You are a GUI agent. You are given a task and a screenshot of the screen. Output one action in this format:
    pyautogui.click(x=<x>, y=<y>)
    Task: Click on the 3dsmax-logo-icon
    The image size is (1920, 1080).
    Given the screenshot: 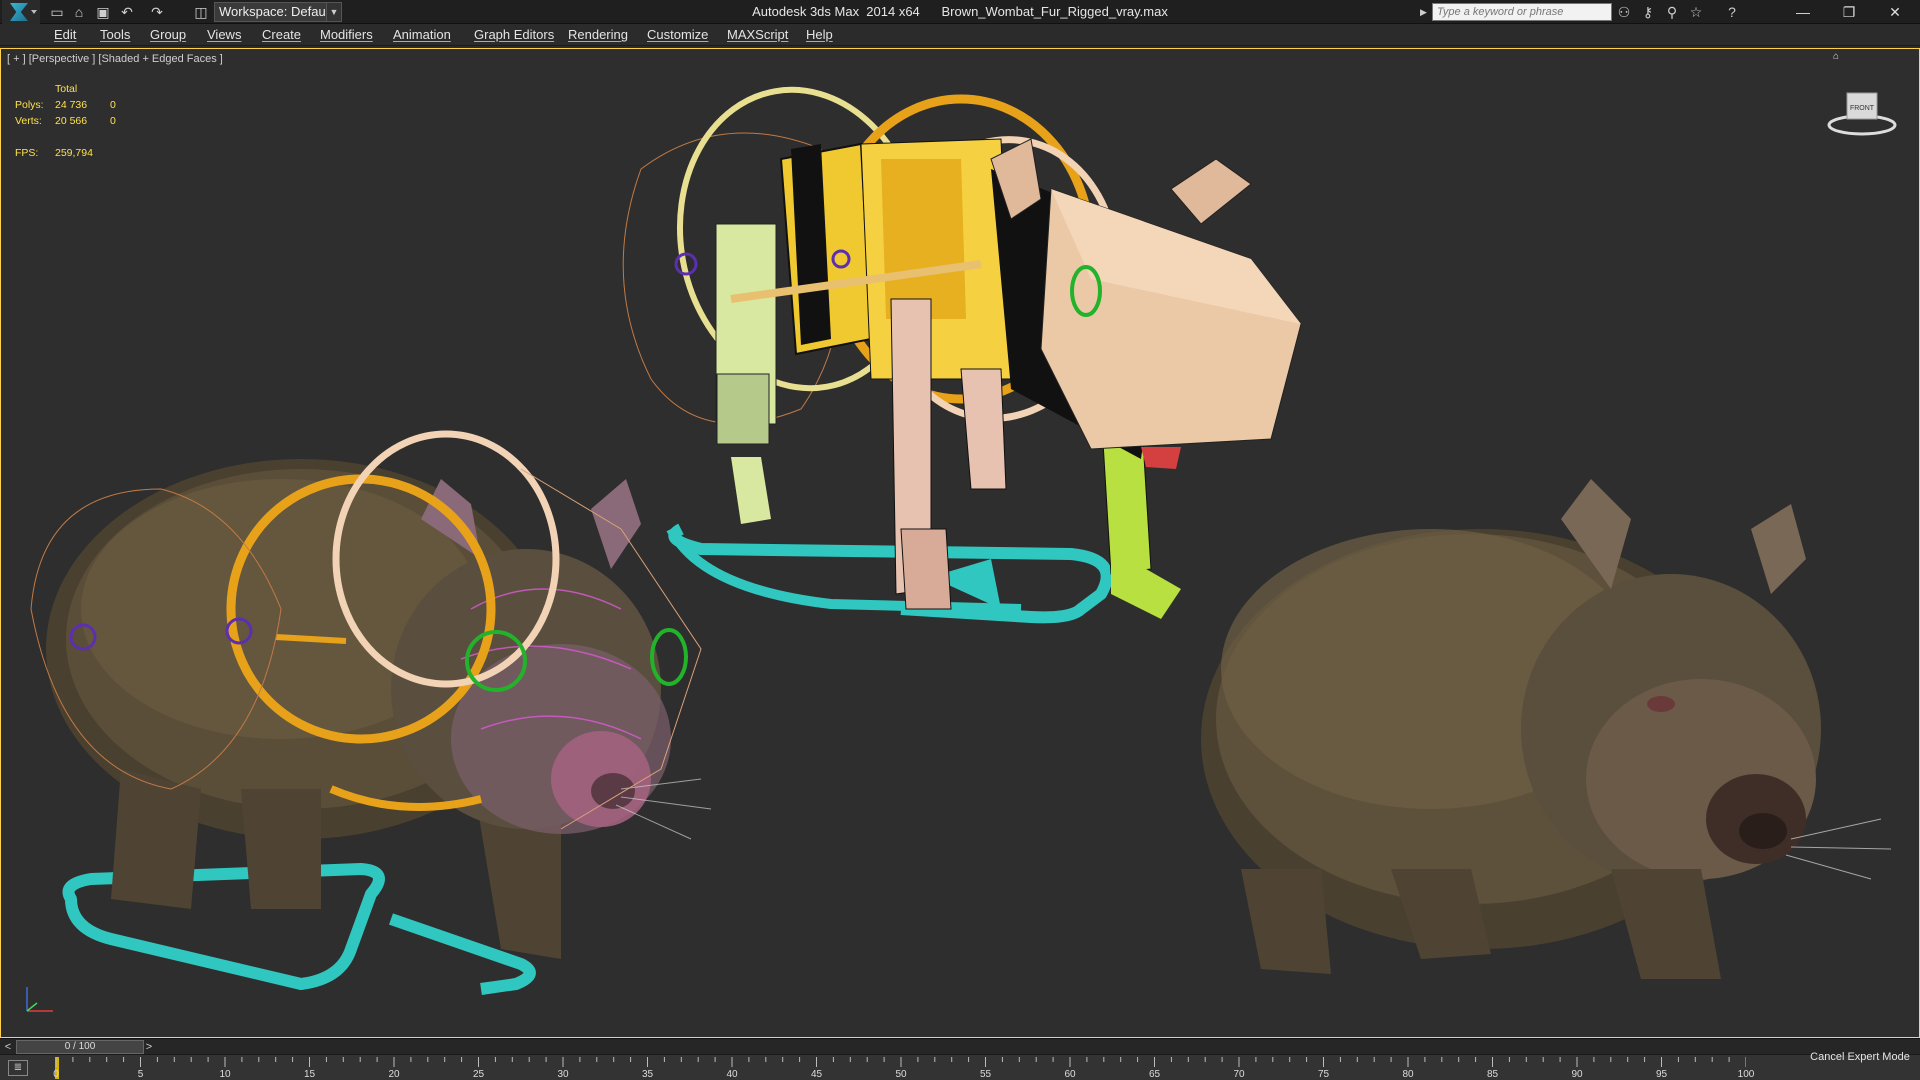 What is the action you would take?
    pyautogui.click(x=19, y=12)
    